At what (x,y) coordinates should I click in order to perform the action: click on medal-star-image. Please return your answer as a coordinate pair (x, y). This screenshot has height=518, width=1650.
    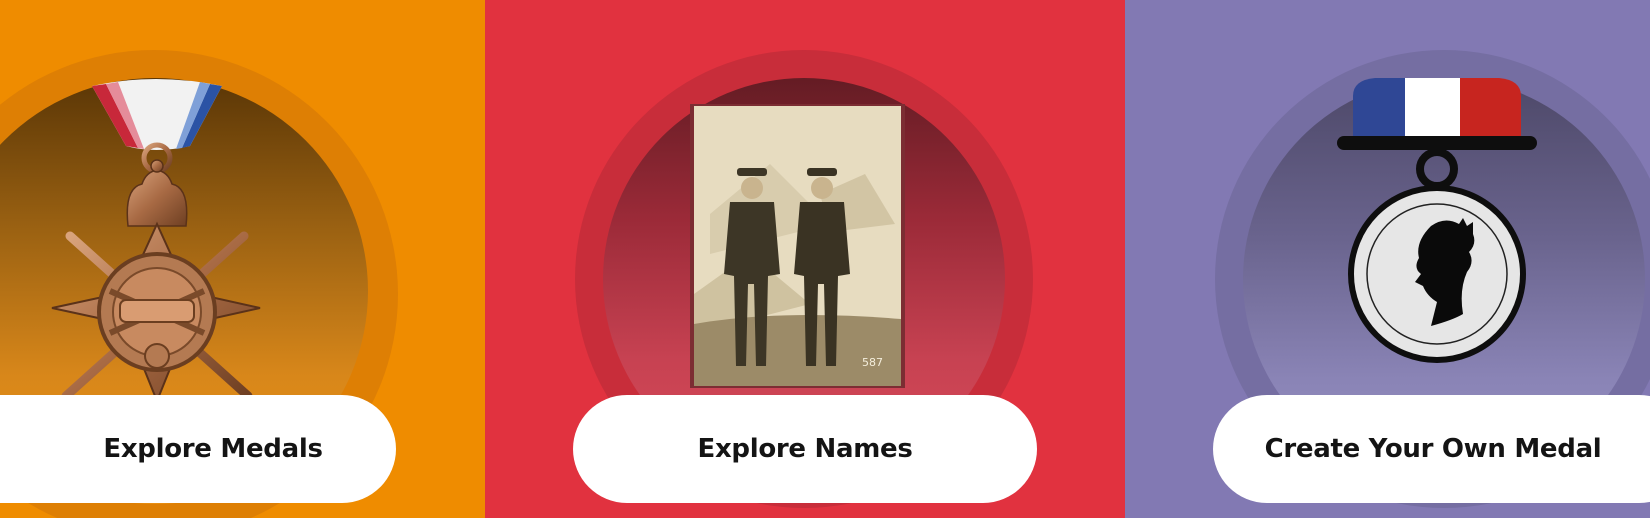
    Looking at the image, I should click on (156, 241).